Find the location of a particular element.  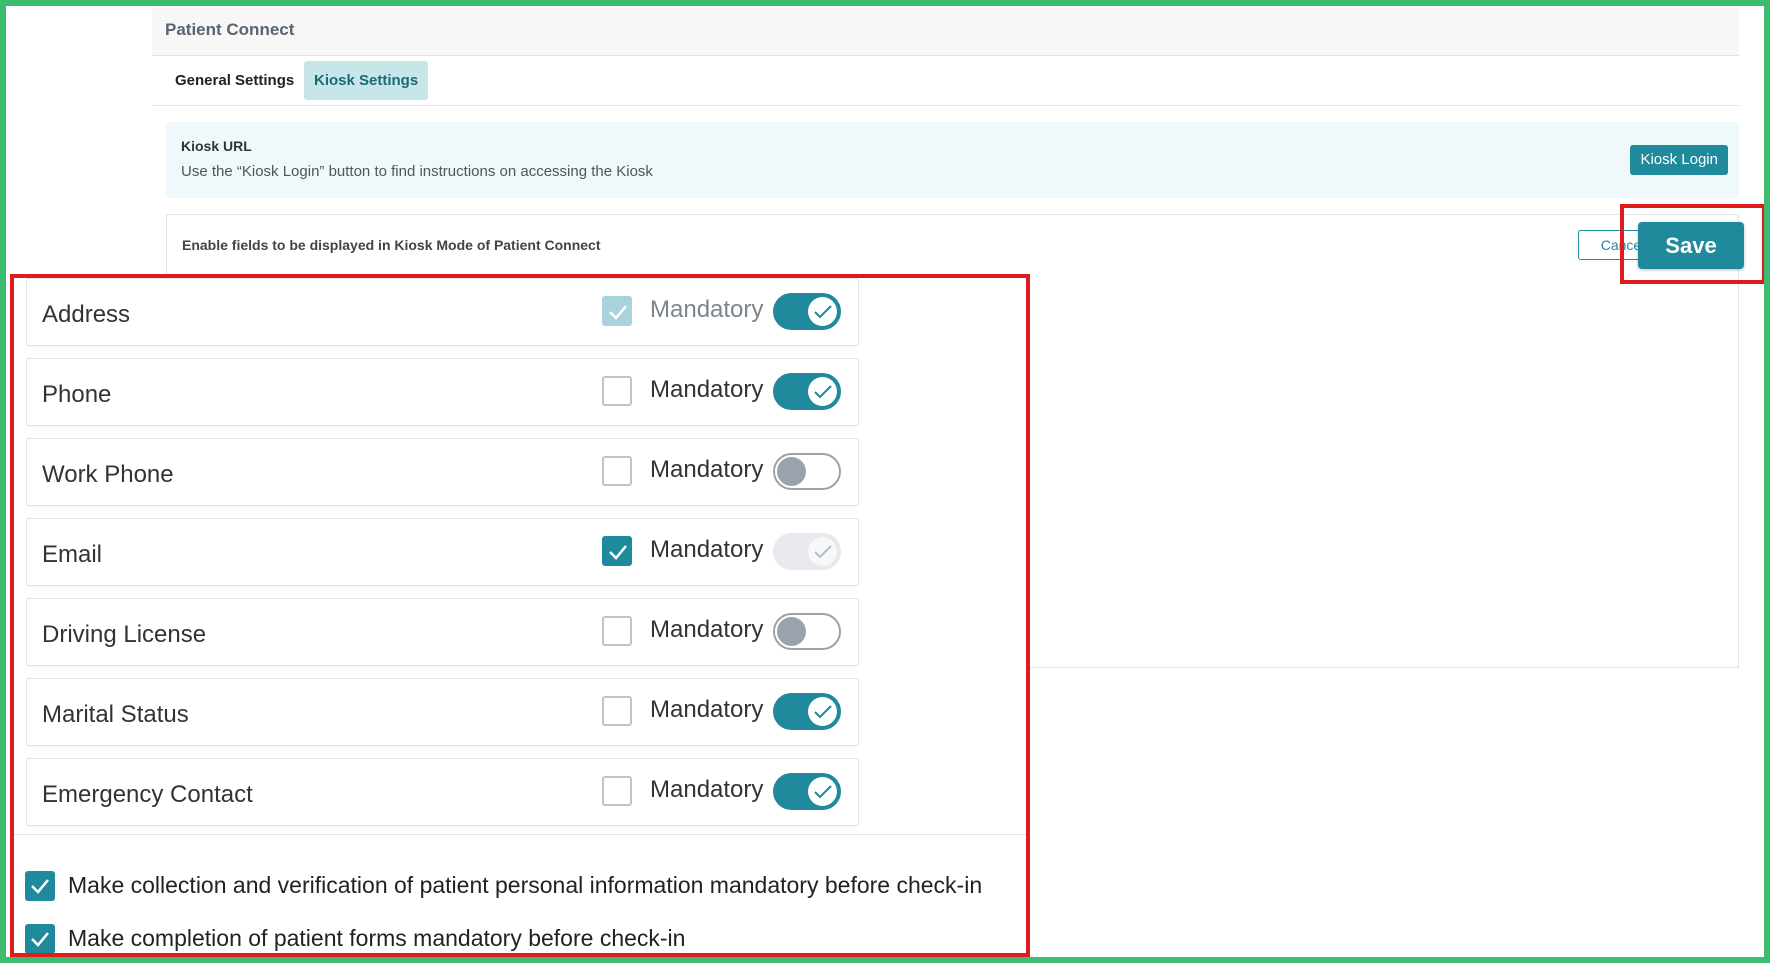

field-row-address: Address Mandatory is located at coordinates (442, 312).